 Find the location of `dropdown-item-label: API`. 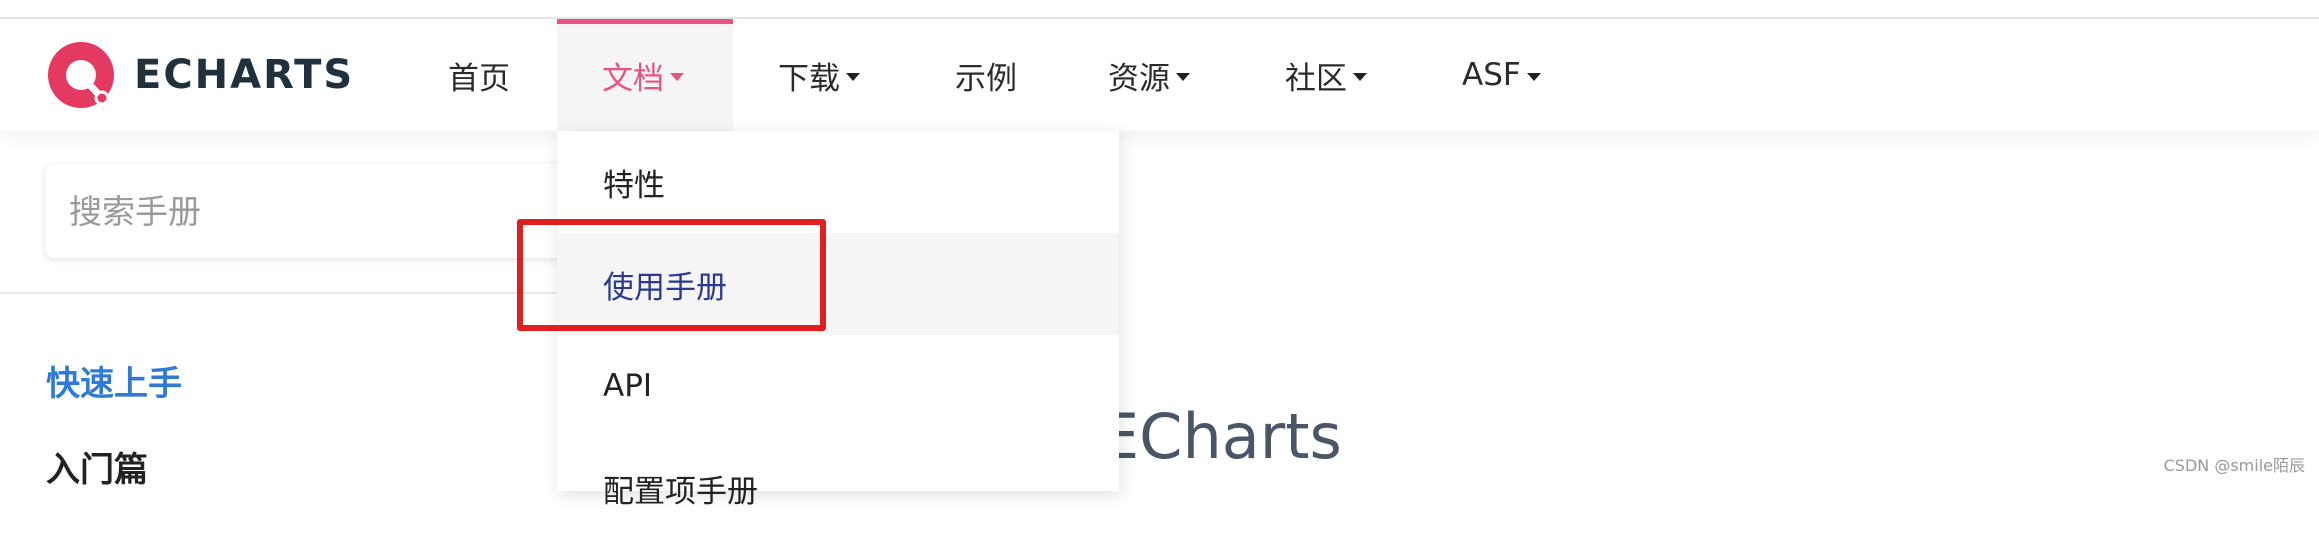

dropdown-item-label: API is located at coordinates (628, 386).